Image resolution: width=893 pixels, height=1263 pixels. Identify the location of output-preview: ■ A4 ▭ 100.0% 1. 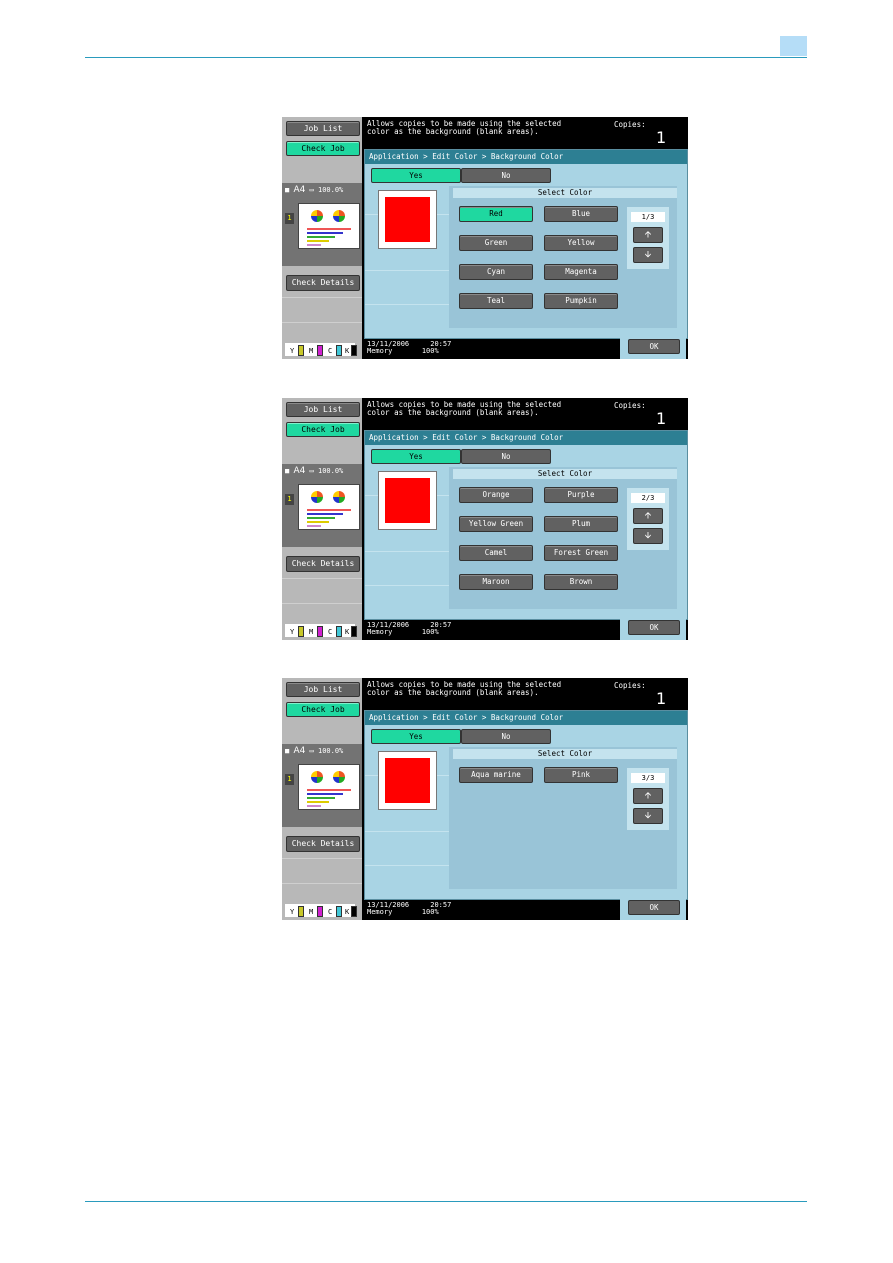
(322, 785).